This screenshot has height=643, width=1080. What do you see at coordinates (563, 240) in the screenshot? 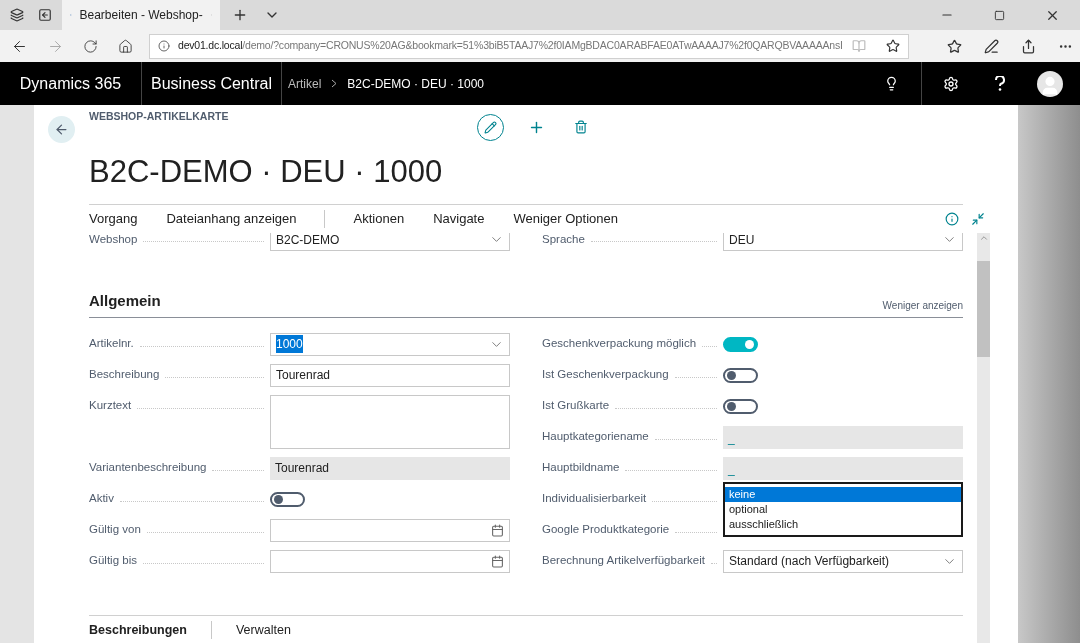
I see `field-label: Sprache` at bounding box center [563, 240].